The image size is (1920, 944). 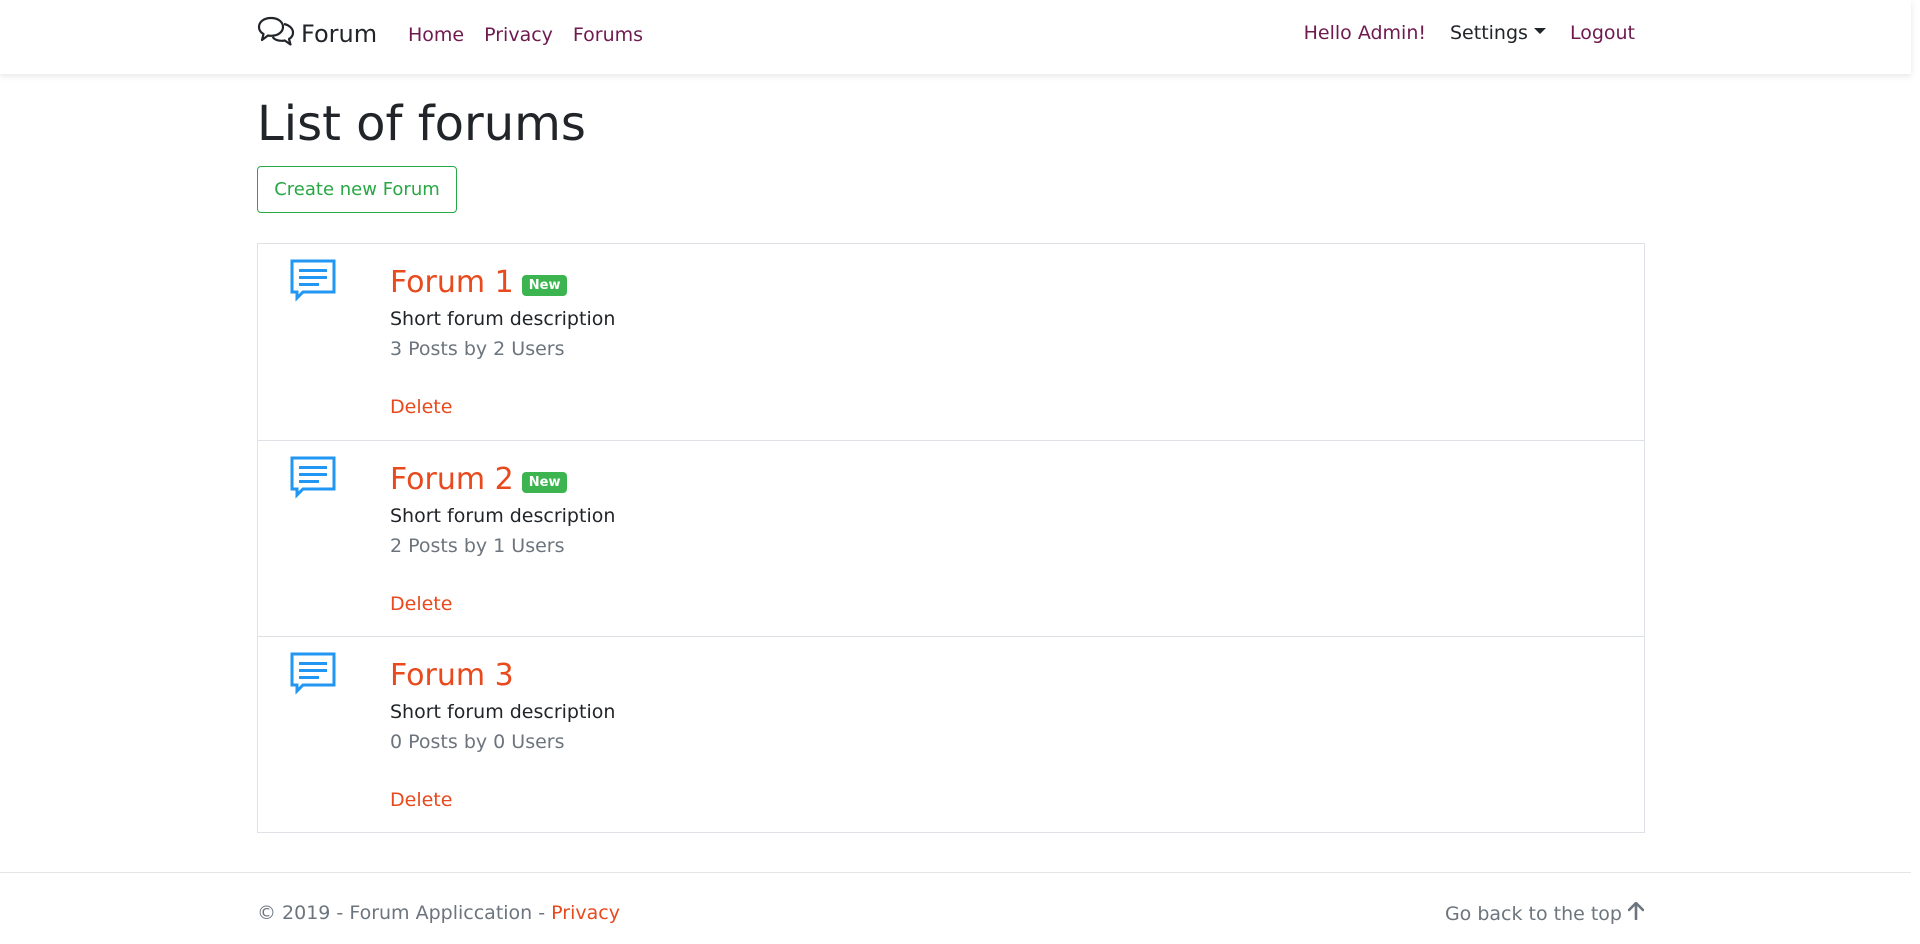 I want to click on copyright: © 2019 - Forum Appliccation - Privacy, so click(x=438, y=913).